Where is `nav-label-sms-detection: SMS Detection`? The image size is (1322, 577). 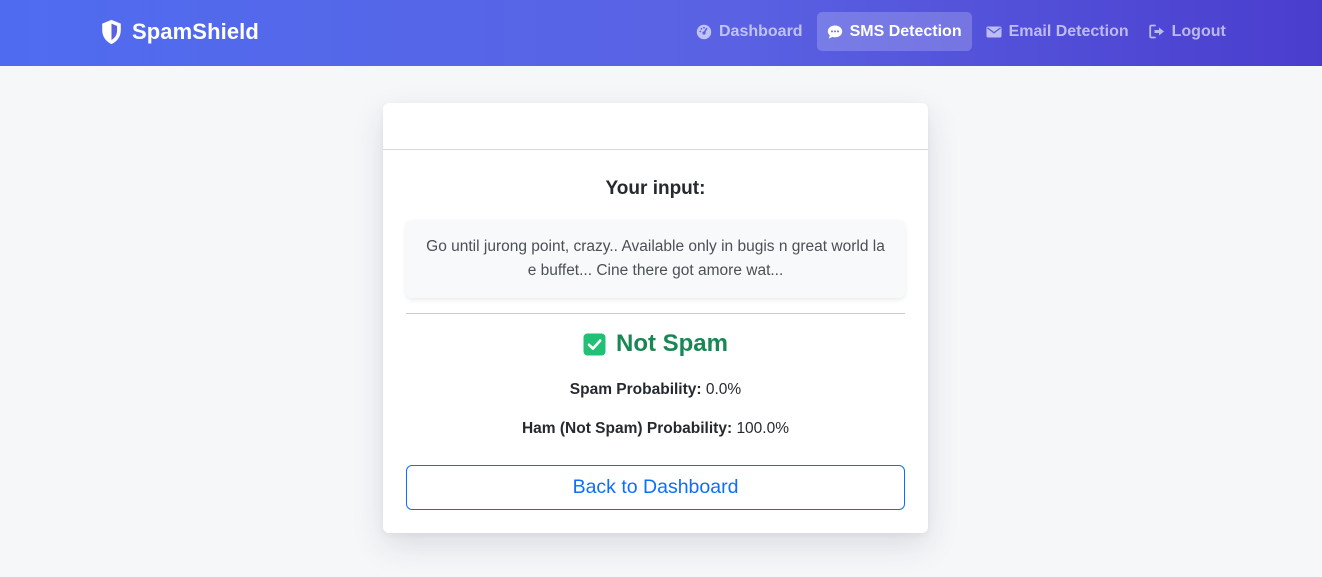
nav-label-sms-detection: SMS Detection is located at coordinates (905, 31).